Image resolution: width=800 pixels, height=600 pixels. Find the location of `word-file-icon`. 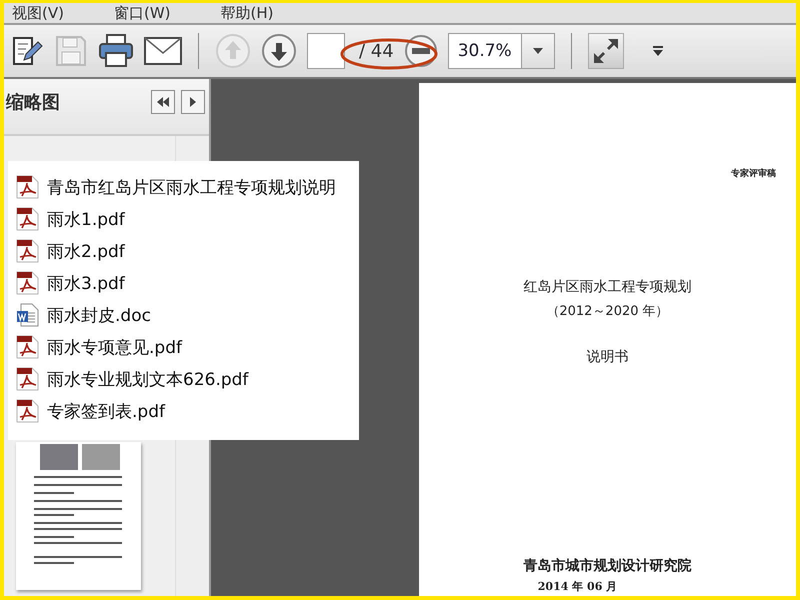

word-file-icon is located at coordinates (27, 315).